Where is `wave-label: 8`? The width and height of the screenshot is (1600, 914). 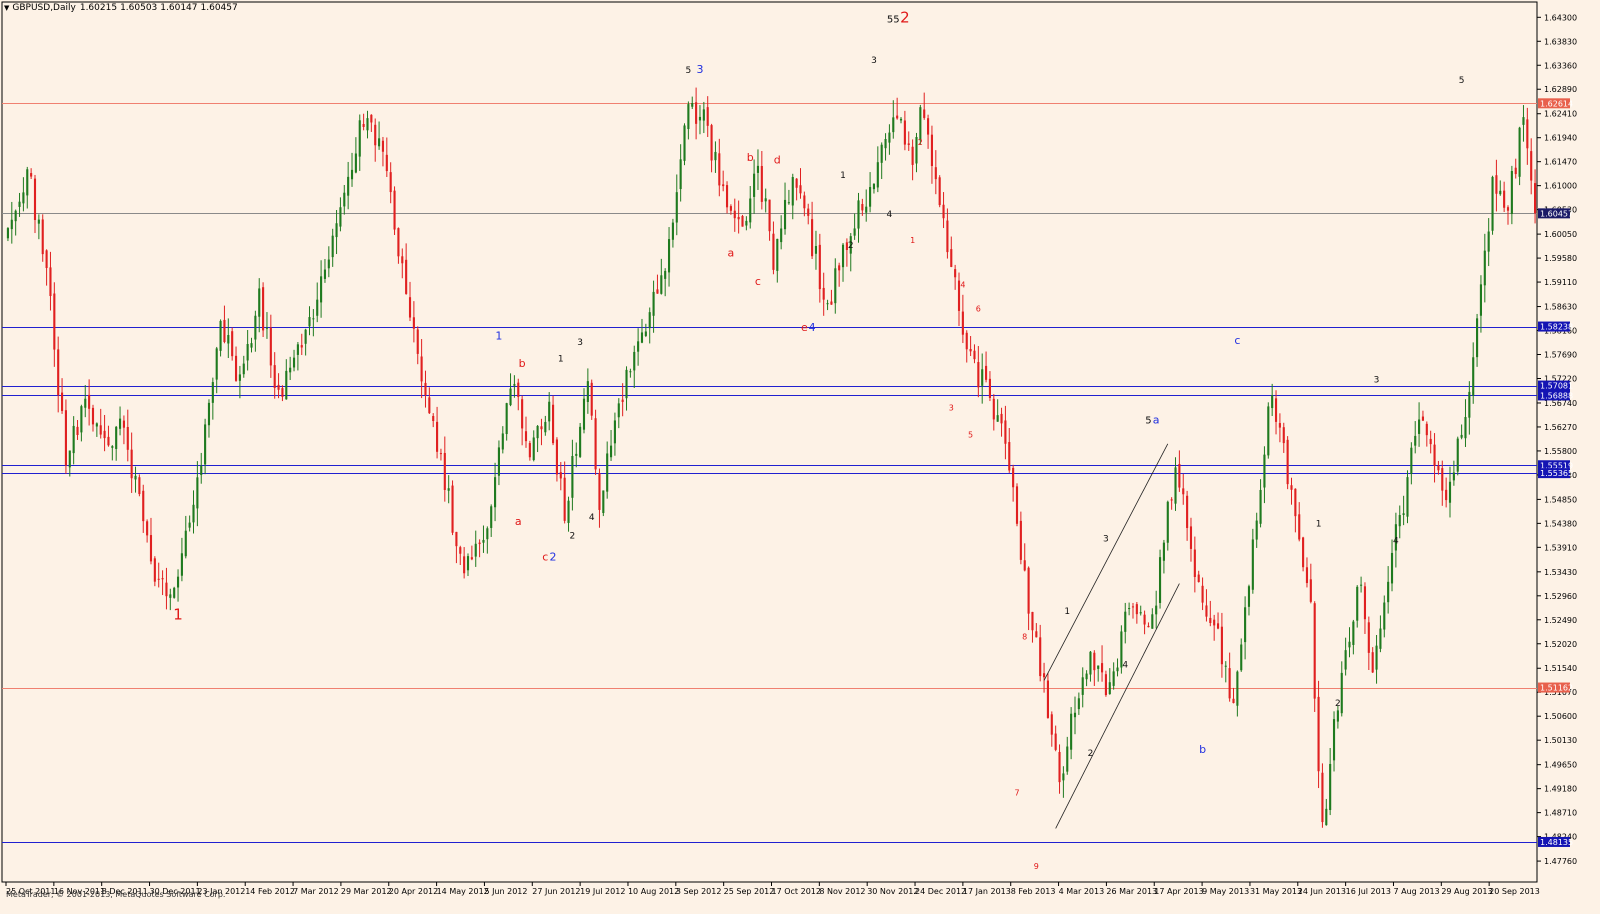
wave-label: 8 is located at coordinates (1024, 637).